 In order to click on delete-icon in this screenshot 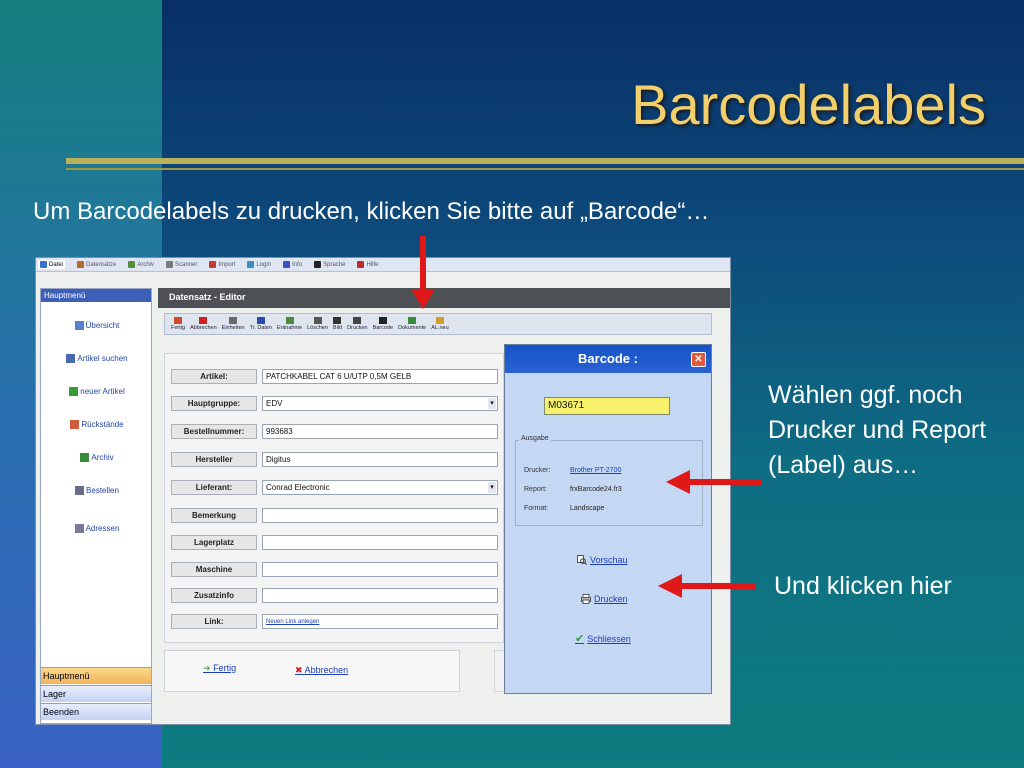, I will do `click(317, 320)`.